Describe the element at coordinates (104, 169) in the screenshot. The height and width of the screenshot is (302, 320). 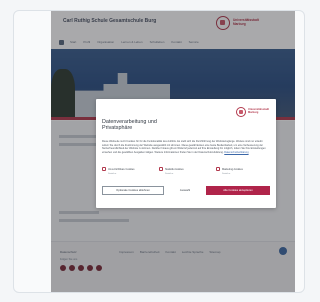
I see `essential-checkbox` at that location.